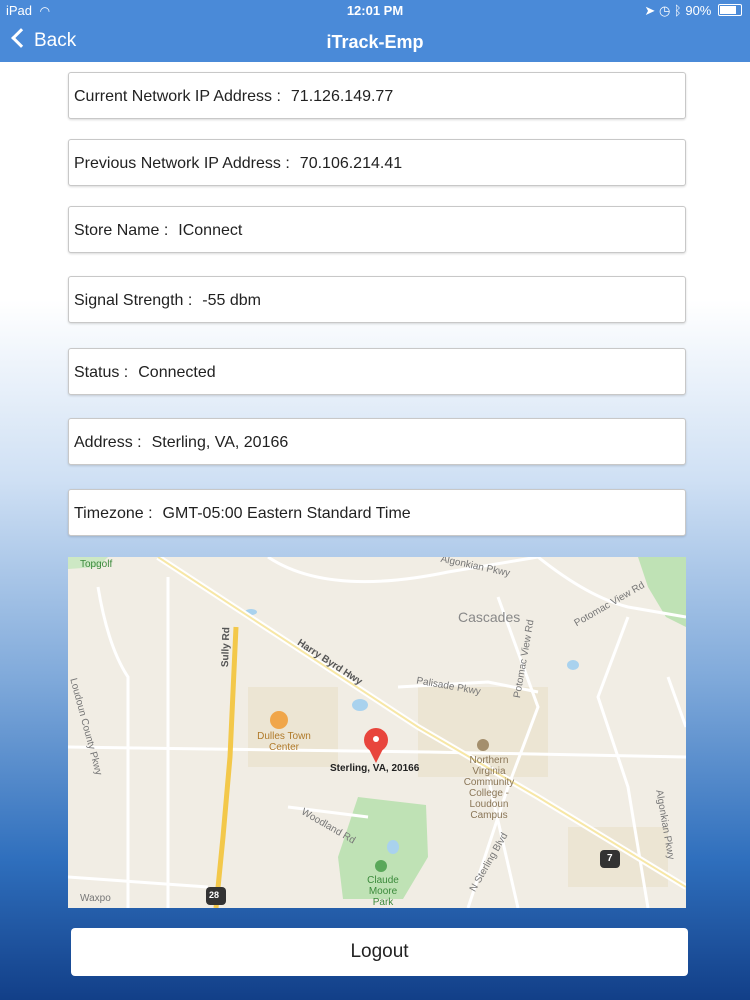  What do you see at coordinates (182, 163) in the screenshot?
I see `field-label: Previous Network IP Address :` at bounding box center [182, 163].